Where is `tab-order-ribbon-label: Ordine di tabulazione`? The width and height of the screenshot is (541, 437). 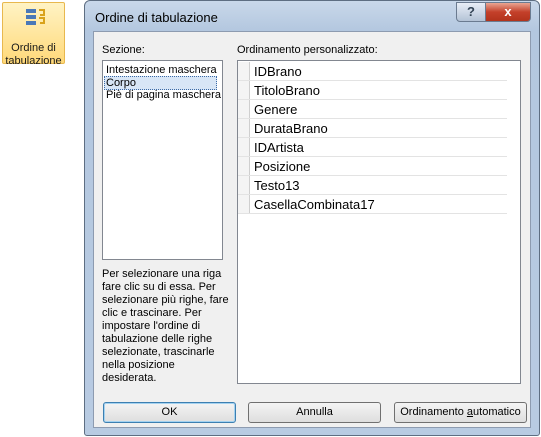 tab-order-ribbon-label: Ordine di tabulazione is located at coordinates (33, 55).